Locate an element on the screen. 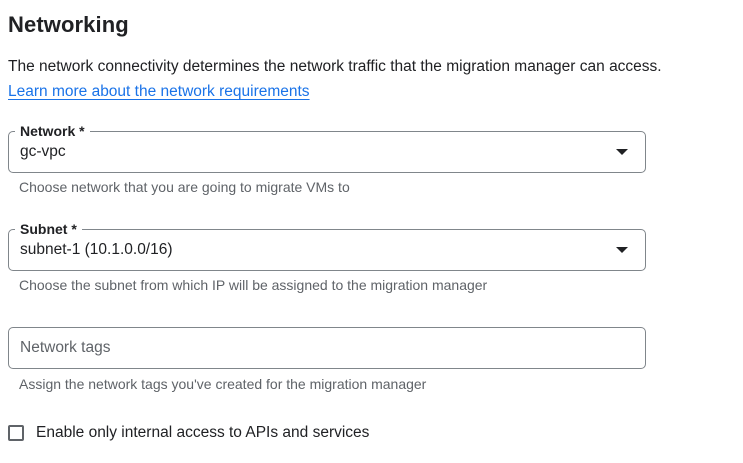  section-title: Networking is located at coordinates (68, 24).